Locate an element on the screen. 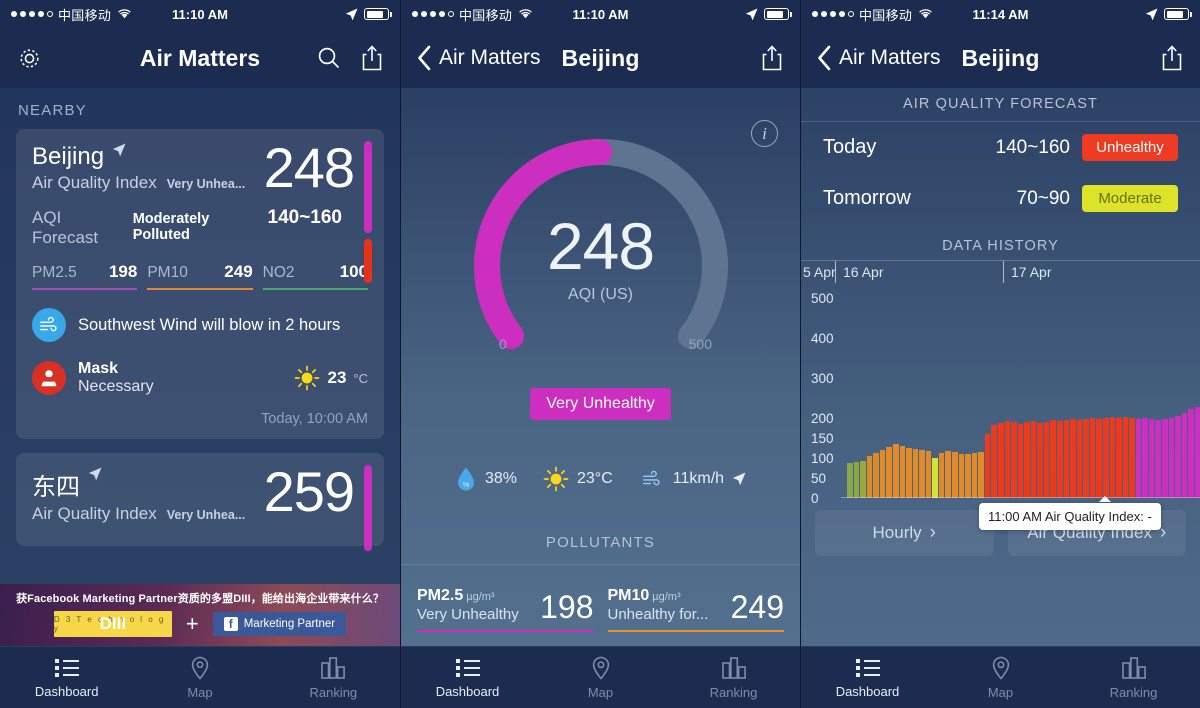  mask-status: Necessary is located at coordinates (116, 387).